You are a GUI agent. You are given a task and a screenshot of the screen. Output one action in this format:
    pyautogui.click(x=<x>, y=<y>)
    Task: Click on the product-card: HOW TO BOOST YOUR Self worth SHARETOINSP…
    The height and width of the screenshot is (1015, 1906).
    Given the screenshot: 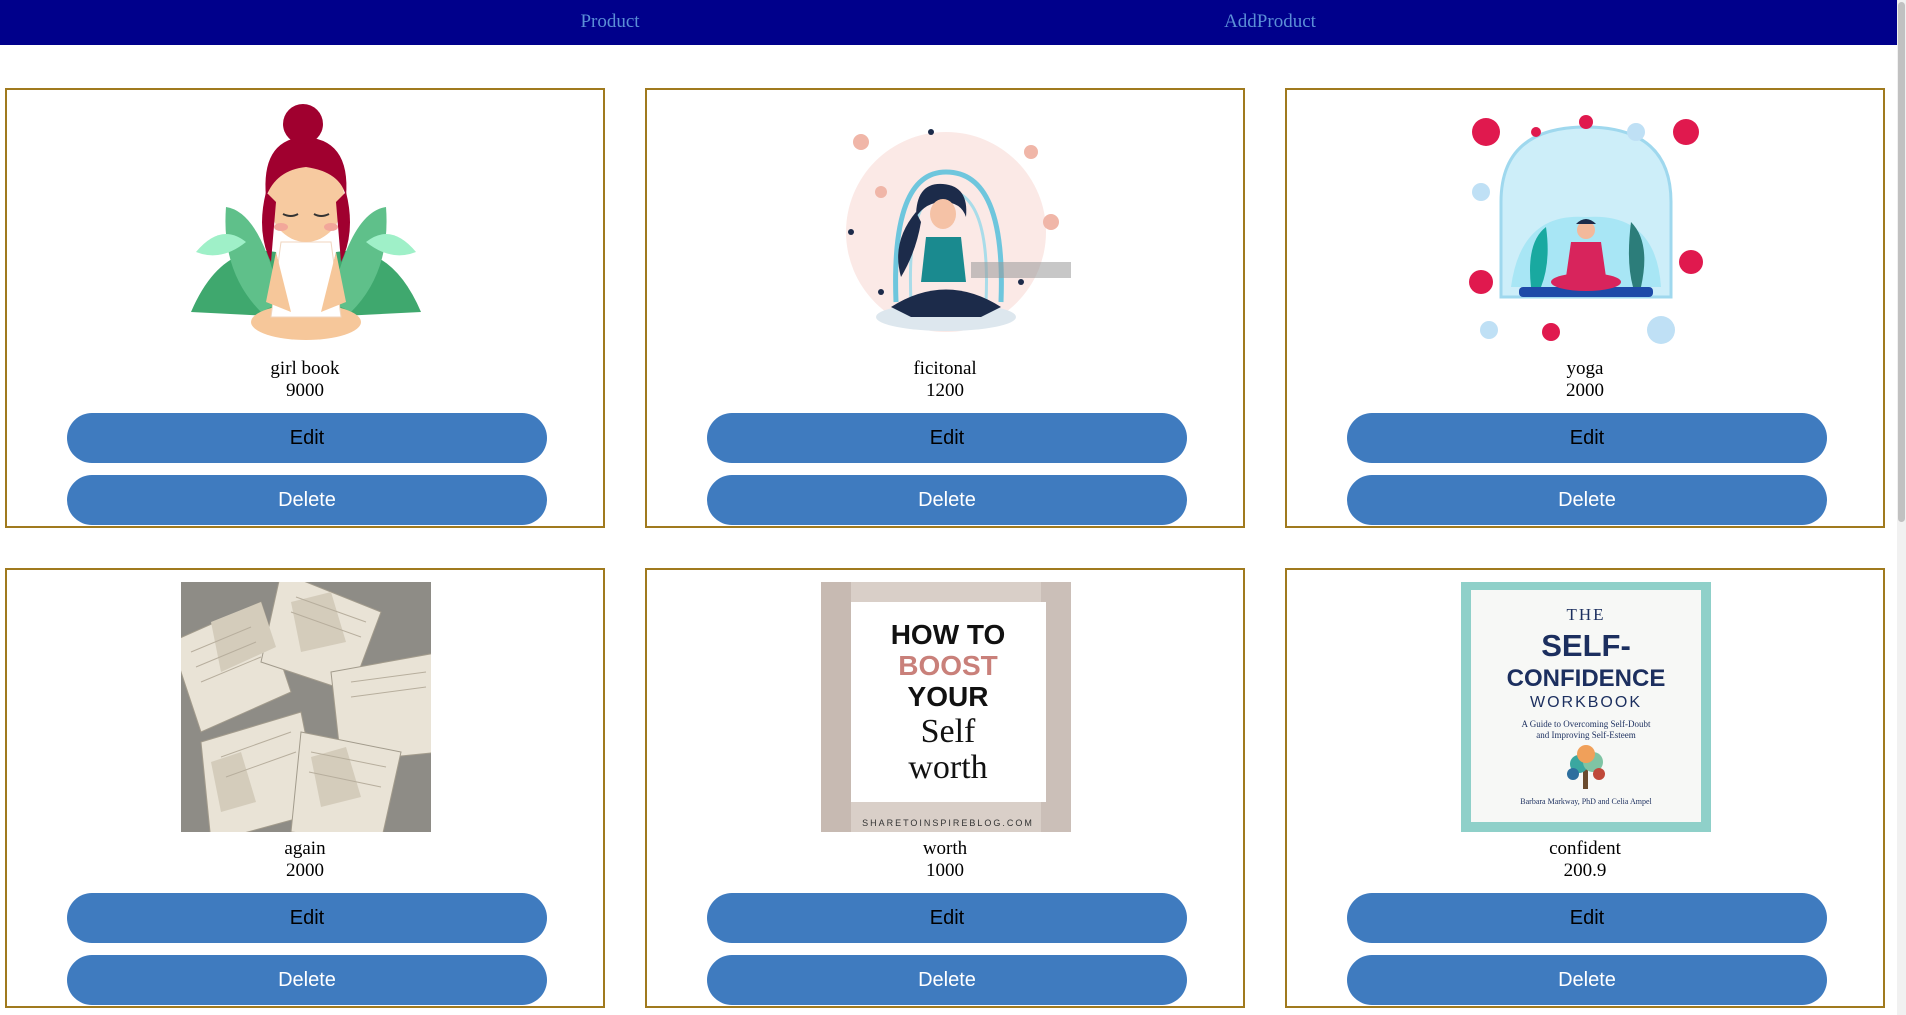 What is the action you would take?
    pyautogui.click(x=945, y=788)
    